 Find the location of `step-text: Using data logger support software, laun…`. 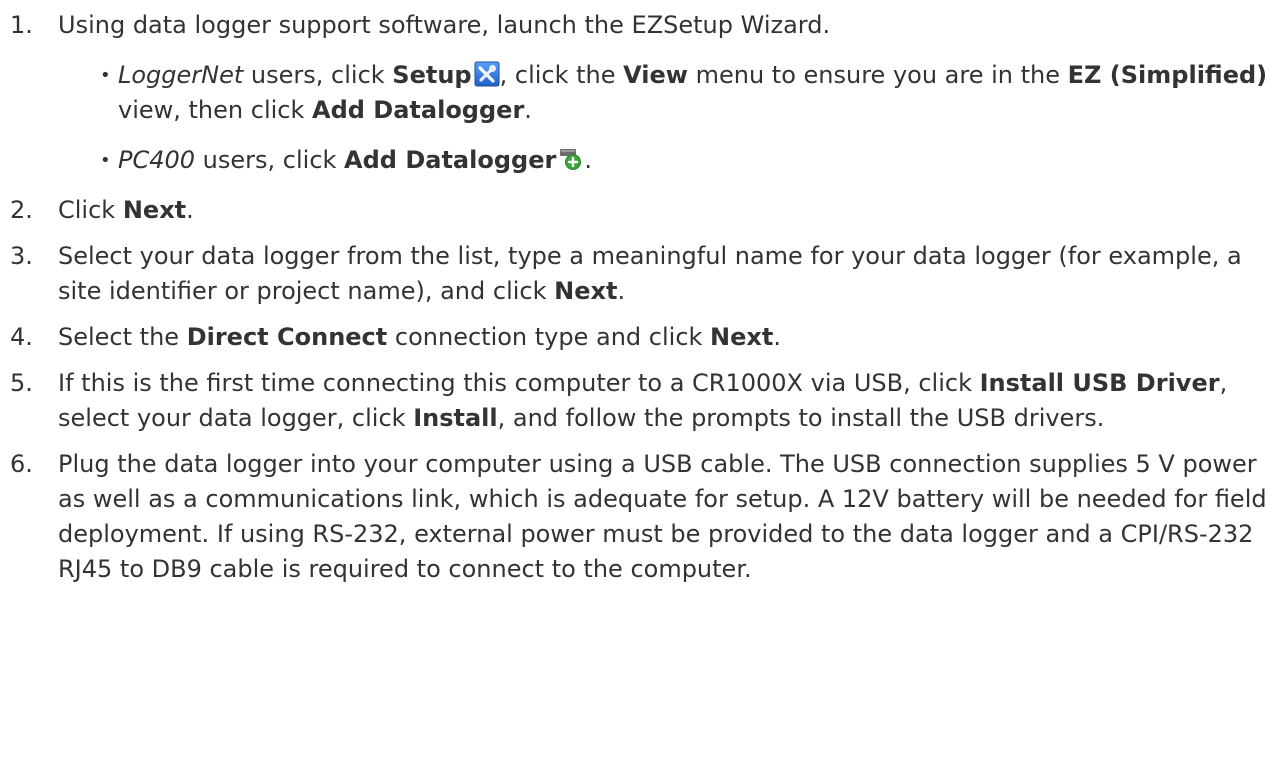

step-text: Using data logger support software, laun… is located at coordinates (667, 25).